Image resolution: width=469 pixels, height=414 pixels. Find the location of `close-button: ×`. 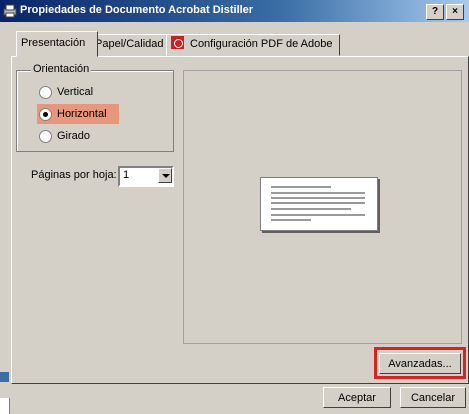

close-button: × is located at coordinates (455, 12).